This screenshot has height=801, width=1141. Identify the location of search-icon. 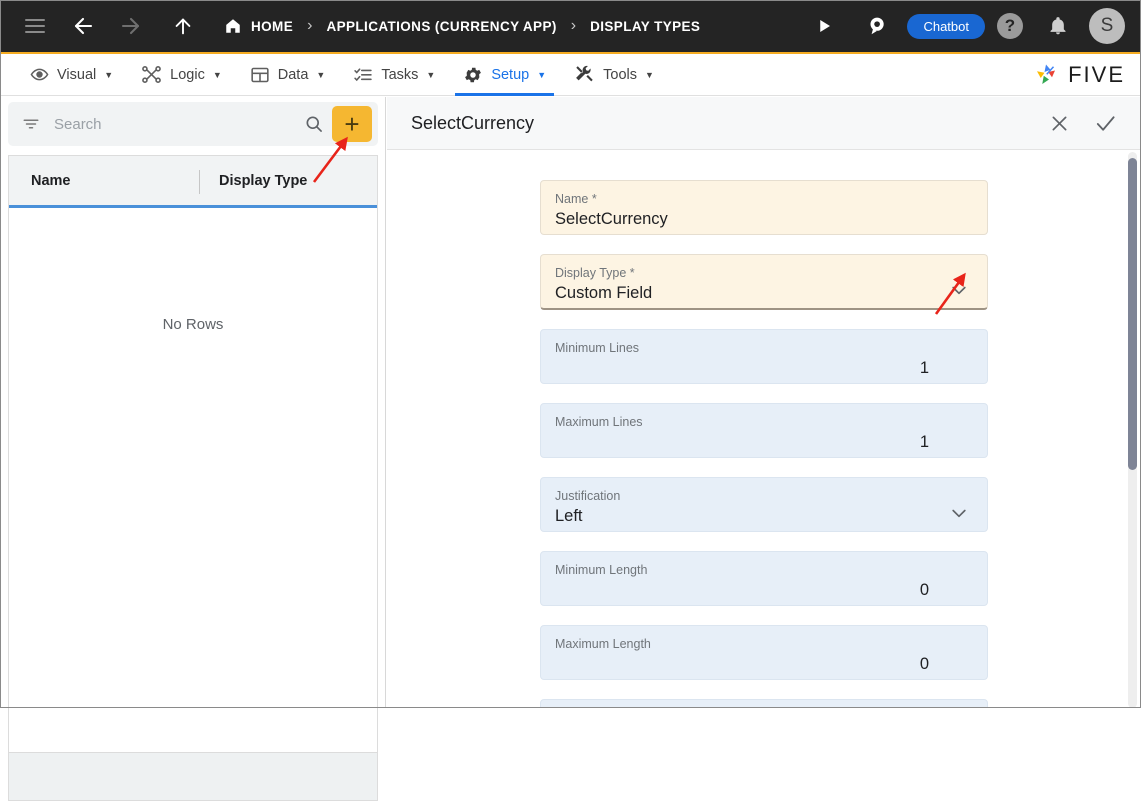
(314, 124).